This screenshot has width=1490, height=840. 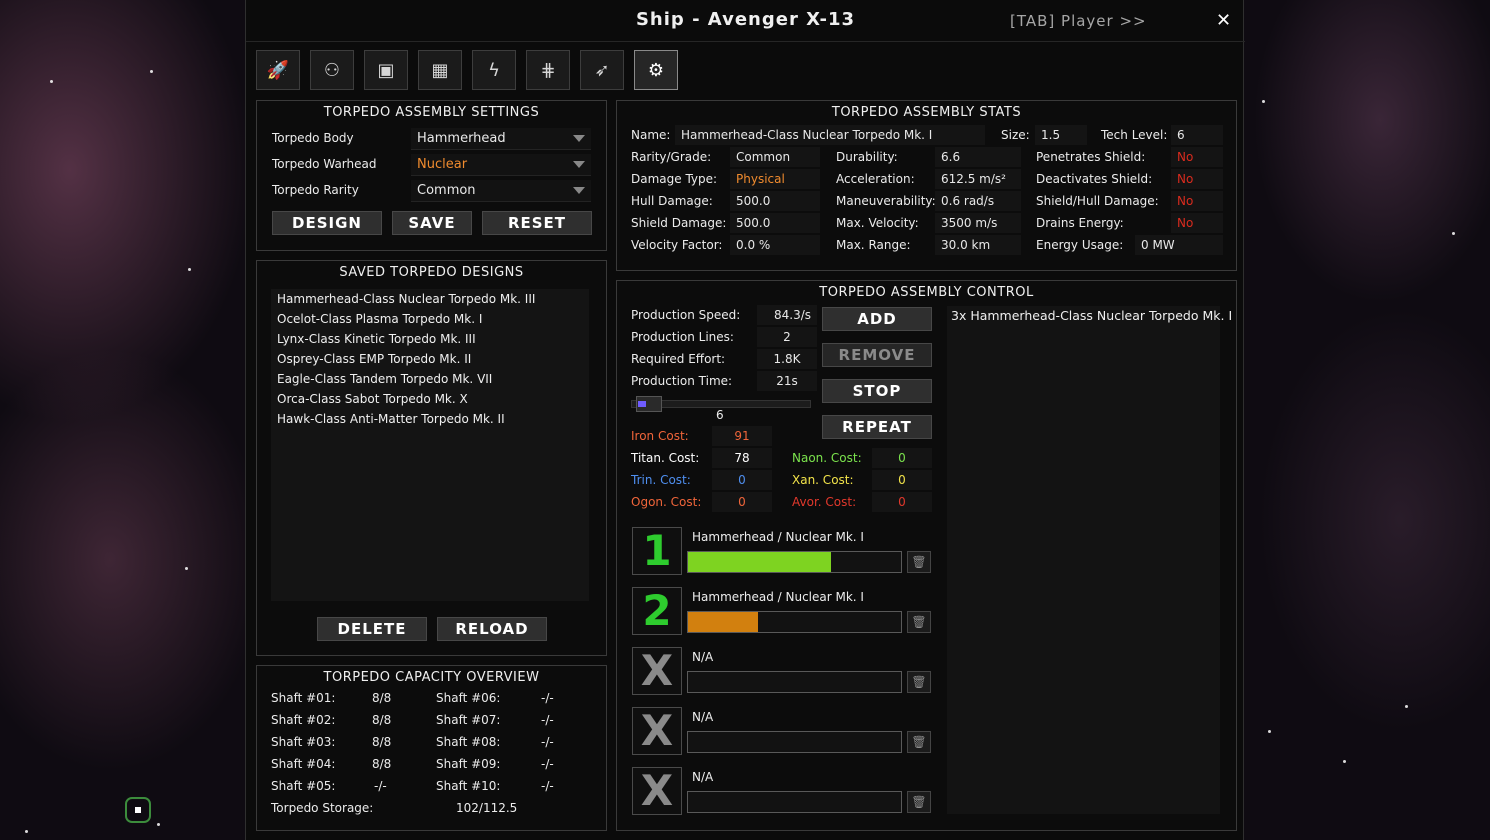 What do you see at coordinates (877, 391) in the screenshot?
I see `stop-button: STOP` at bounding box center [877, 391].